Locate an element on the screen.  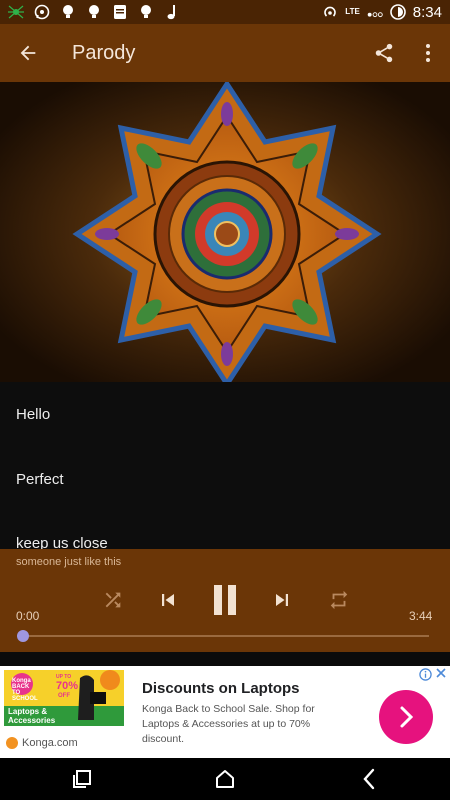
music-note-icon is located at coordinates (172, 12).